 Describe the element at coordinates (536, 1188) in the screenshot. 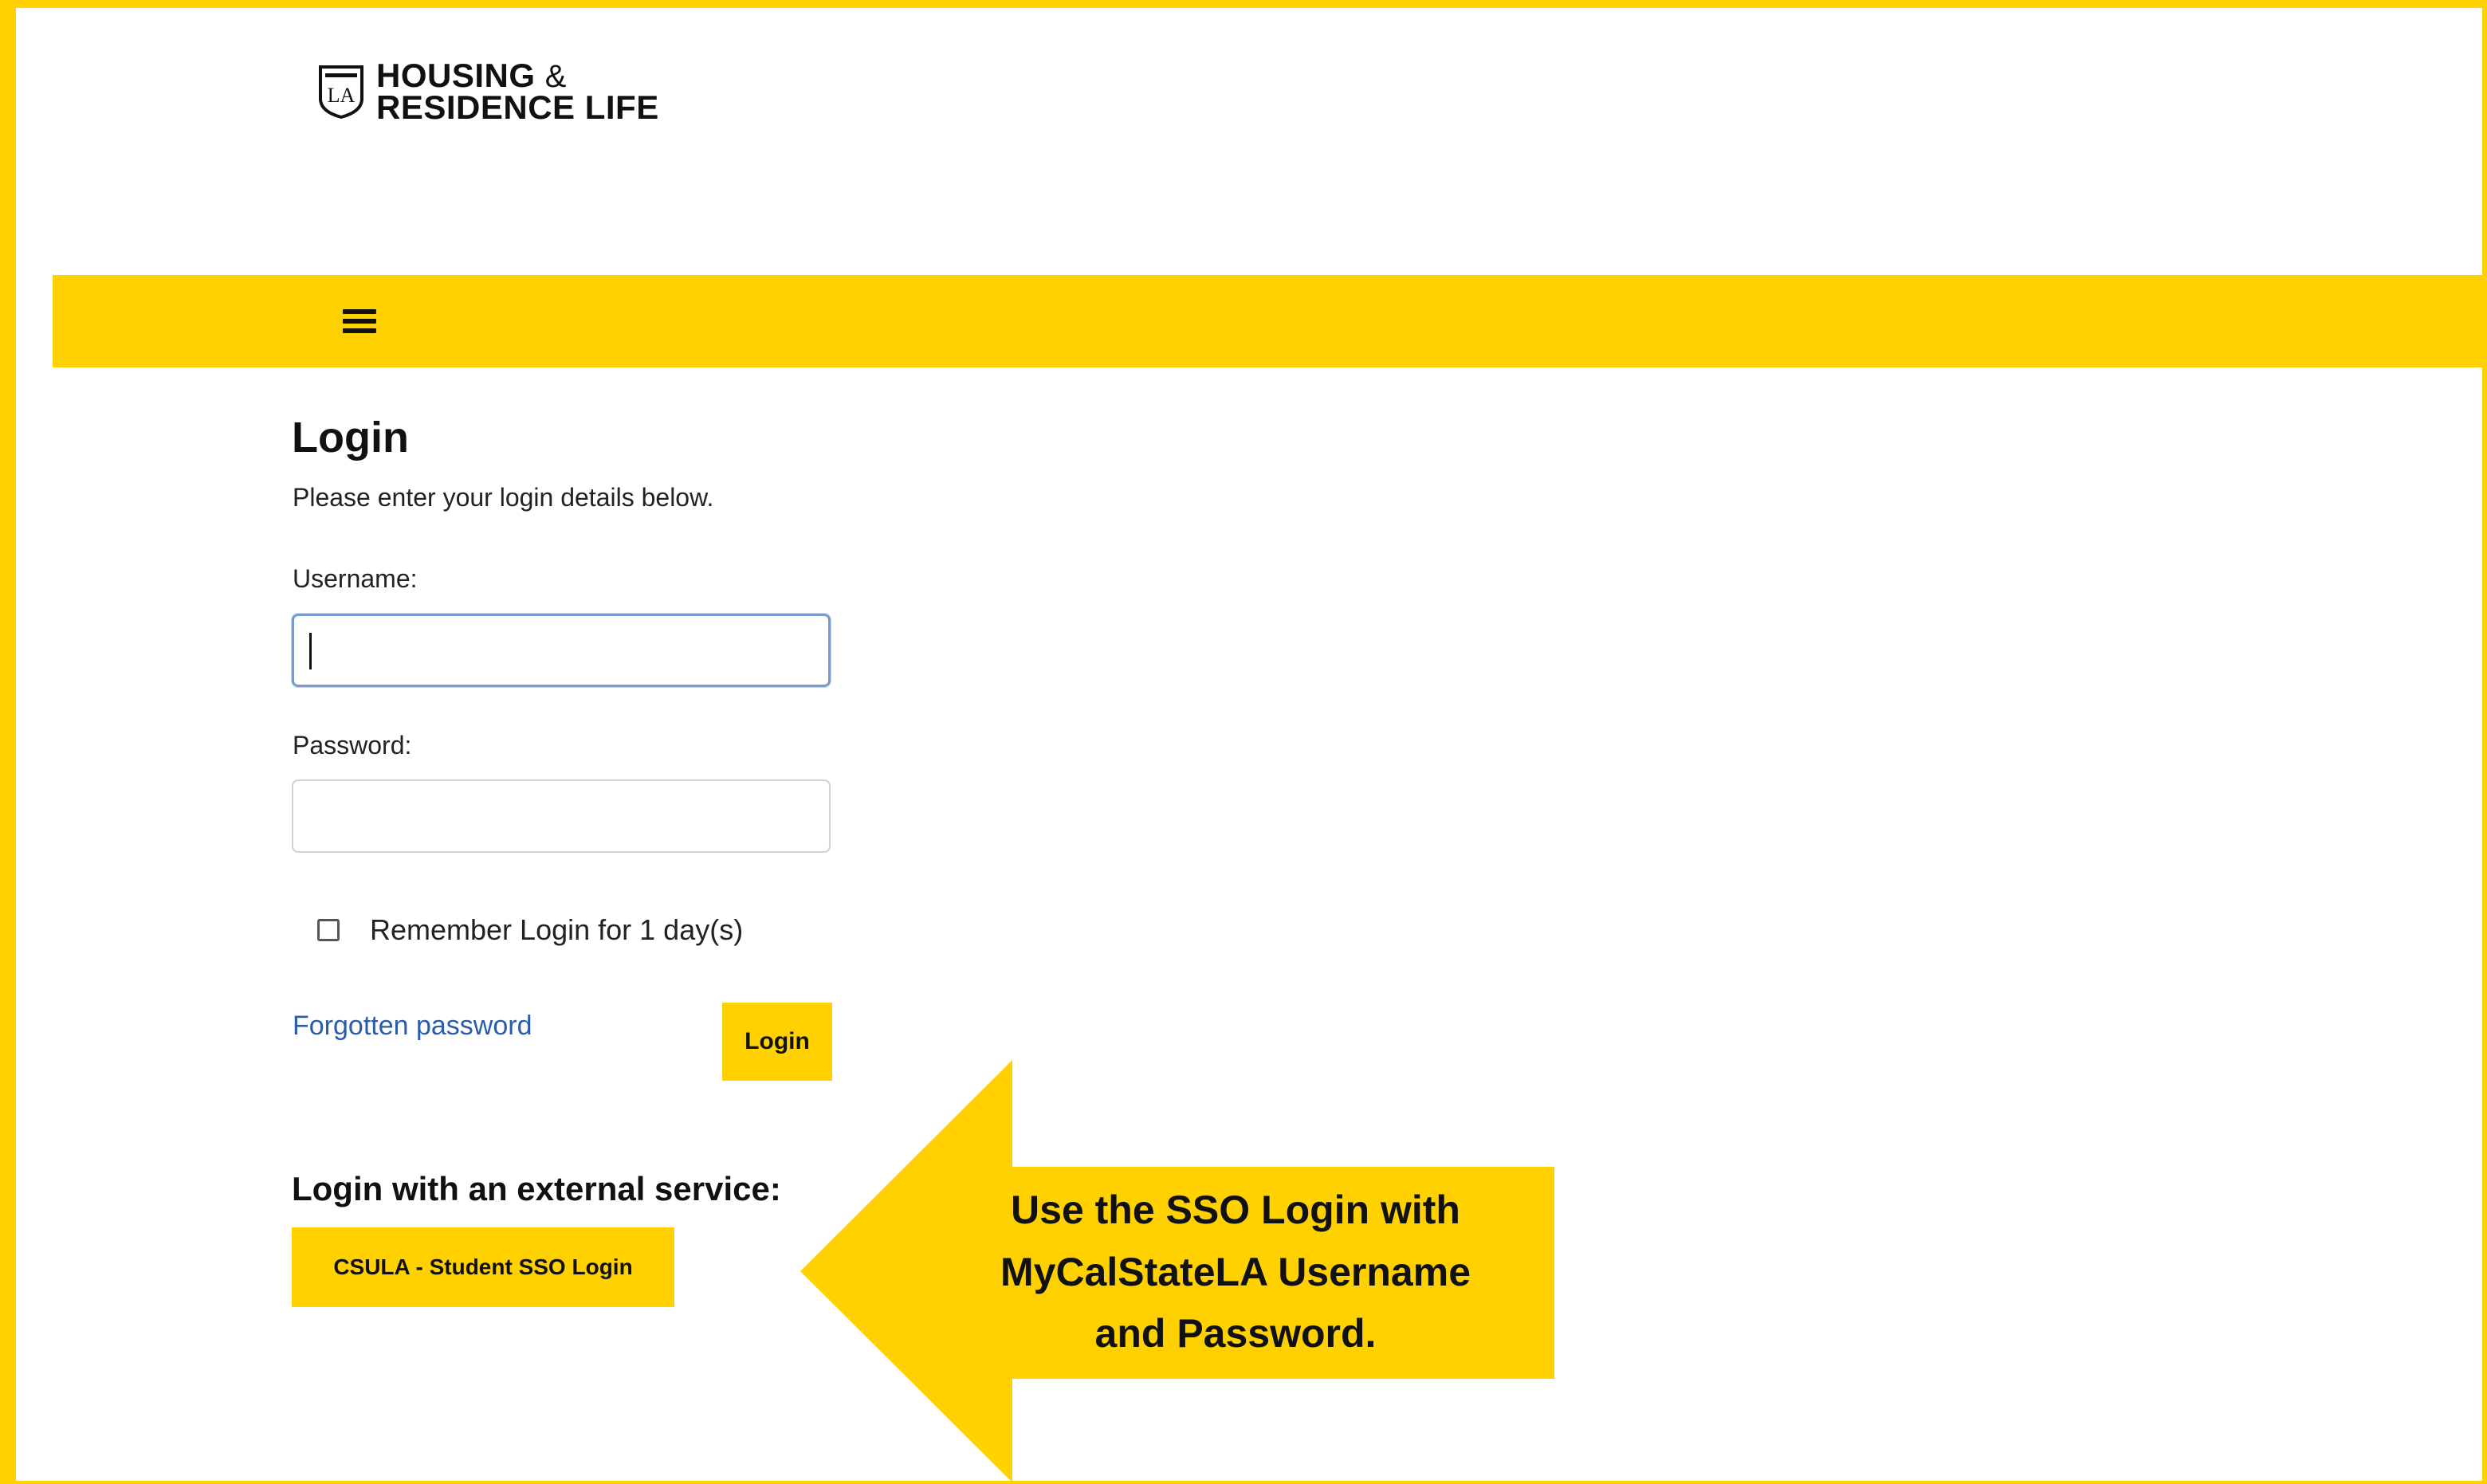

I see `external-service-heading: Login with an external service:` at that location.